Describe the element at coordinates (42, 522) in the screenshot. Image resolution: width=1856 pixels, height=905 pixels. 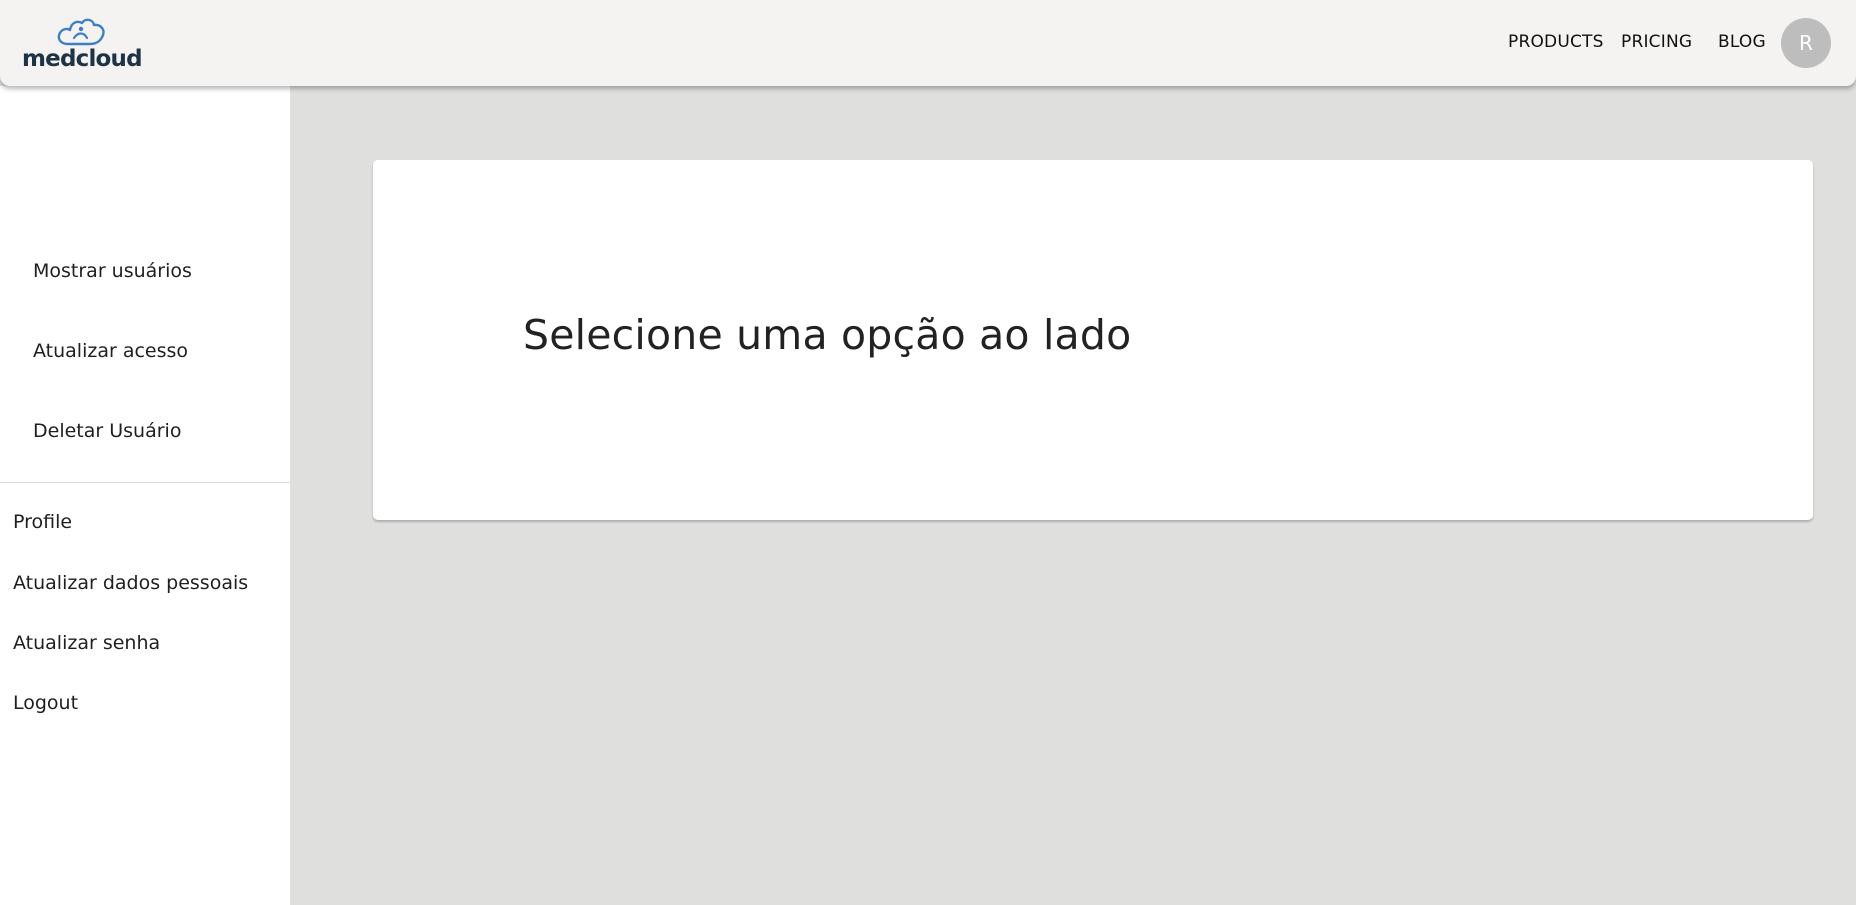
I see `sidebar-item-profile: Profile` at that location.